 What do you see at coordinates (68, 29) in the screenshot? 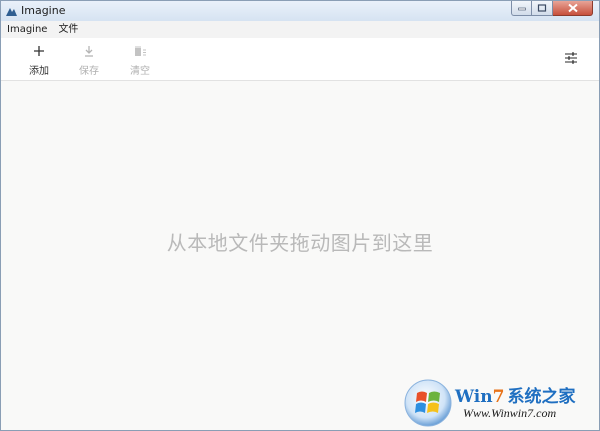
I see `menu-file: 文件` at bounding box center [68, 29].